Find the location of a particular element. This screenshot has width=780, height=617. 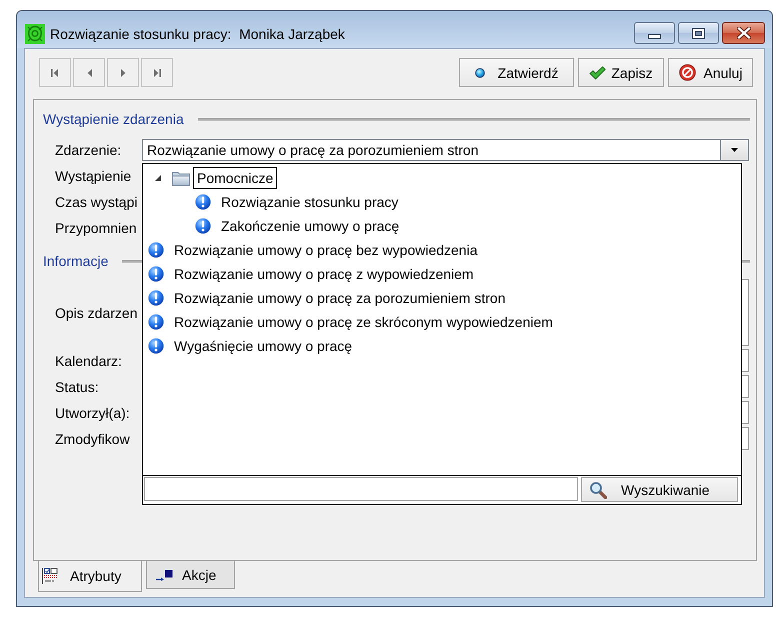

check-icon is located at coordinates (597, 73).